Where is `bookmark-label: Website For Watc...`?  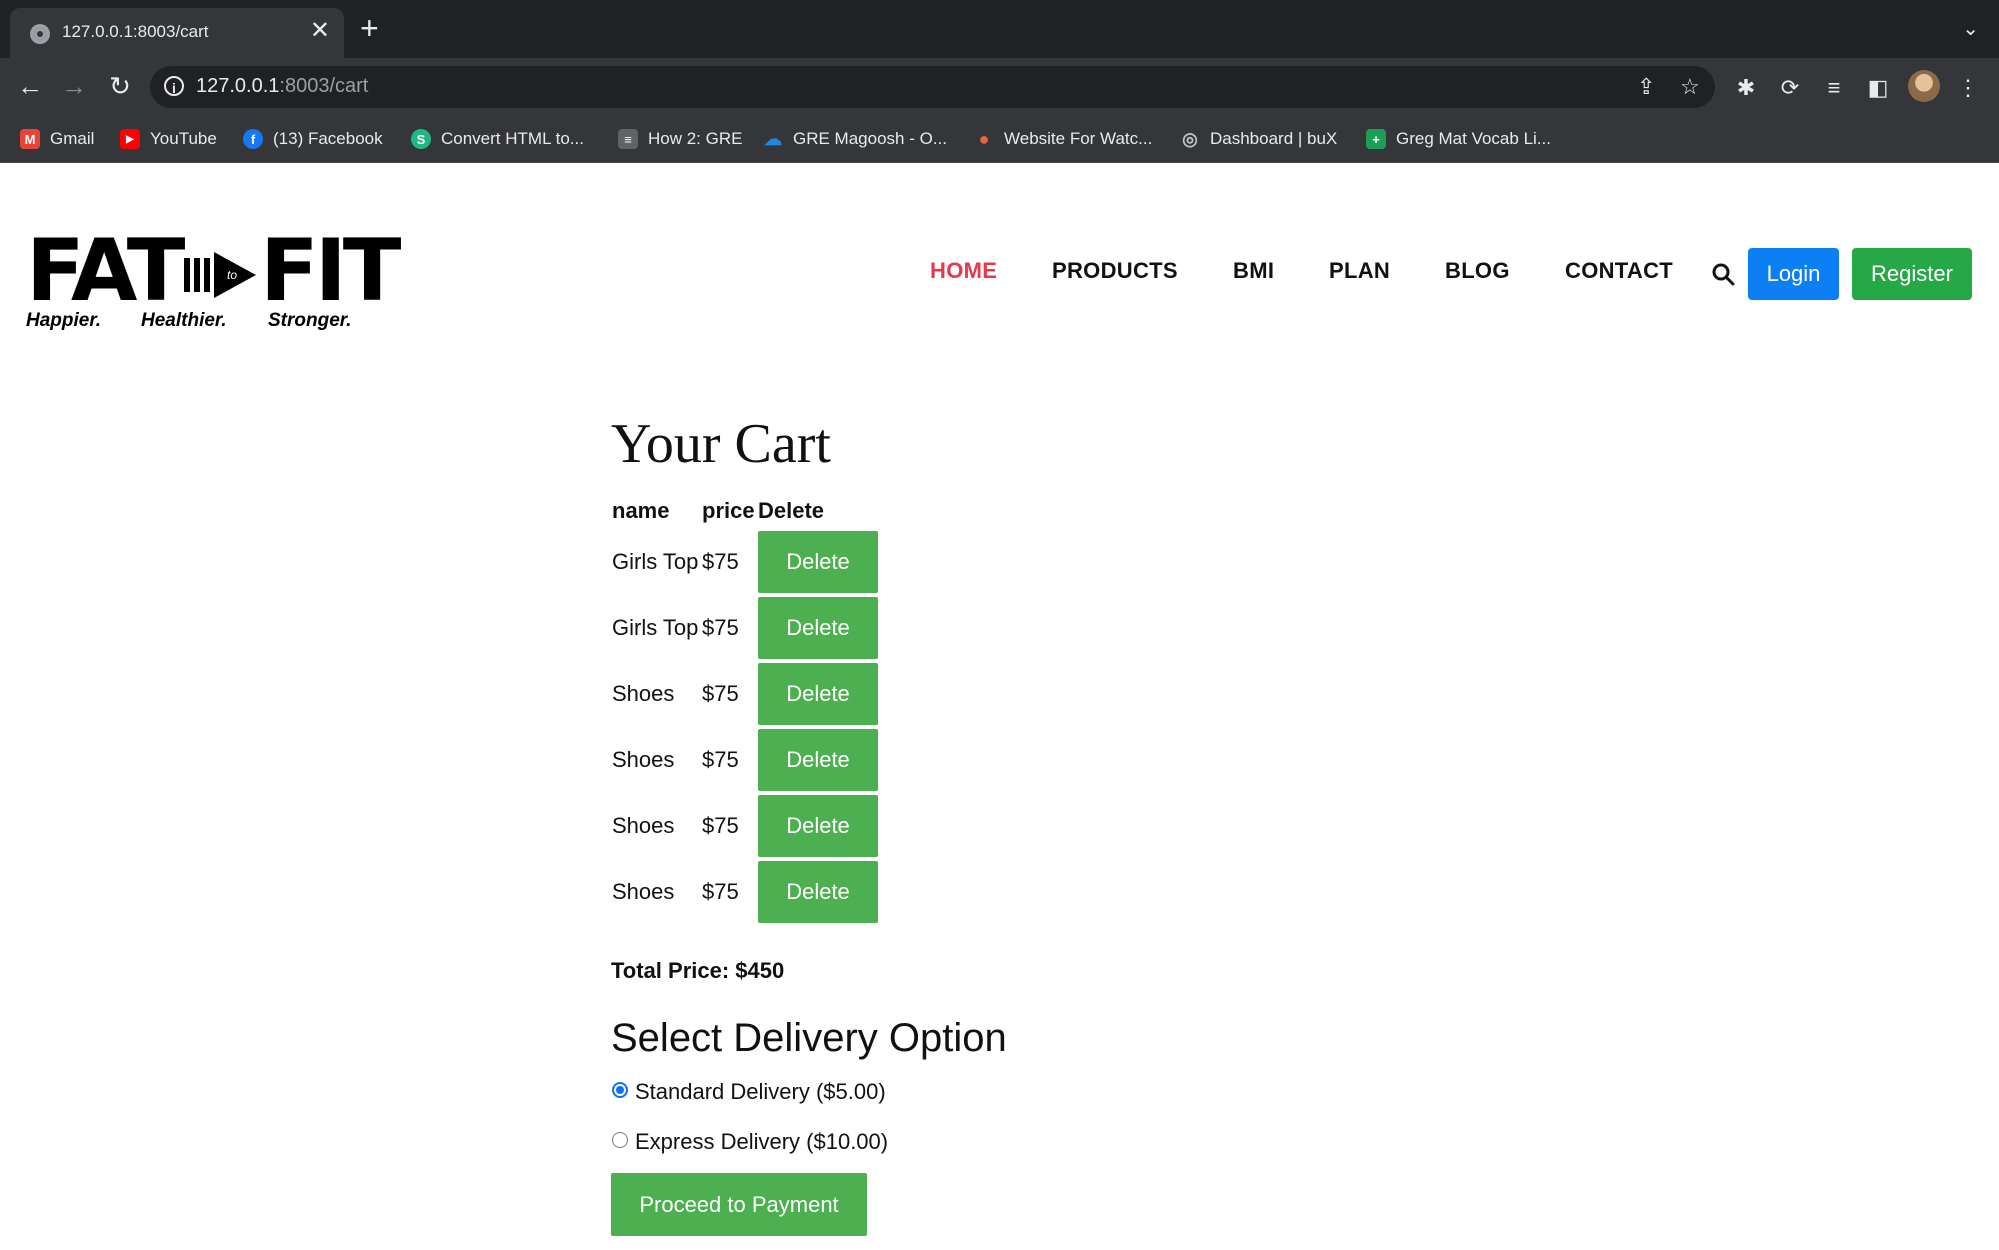
bookmark-label: Website For Watc... is located at coordinates (1078, 138).